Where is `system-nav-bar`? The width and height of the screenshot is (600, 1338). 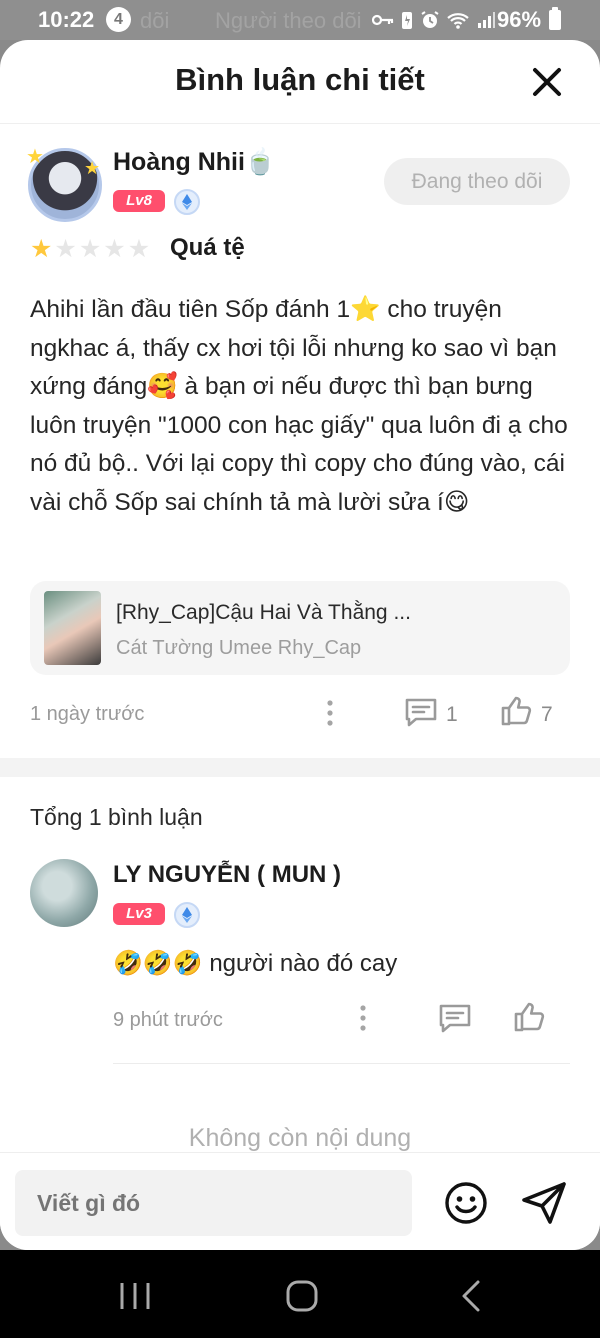 system-nav-bar is located at coordinates (300, 1294).